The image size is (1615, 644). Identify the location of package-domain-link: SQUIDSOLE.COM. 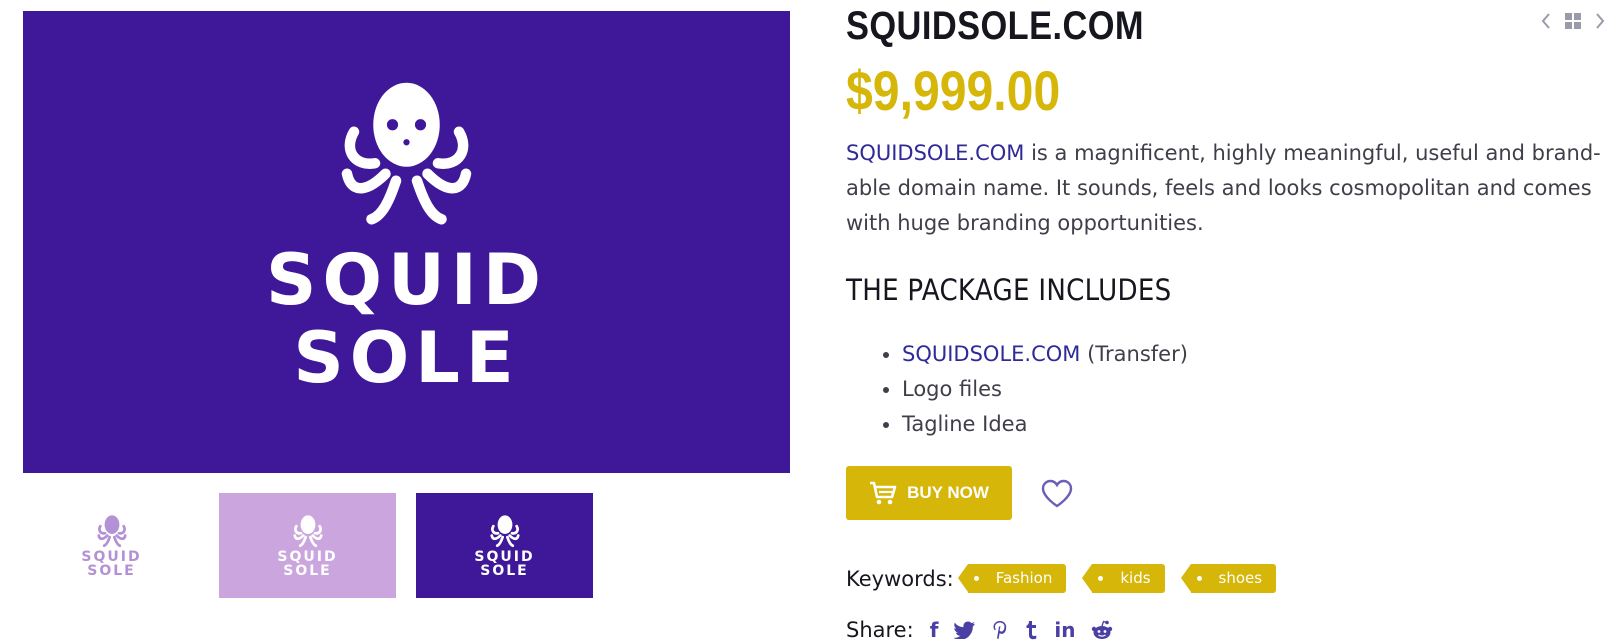
(991, 354).